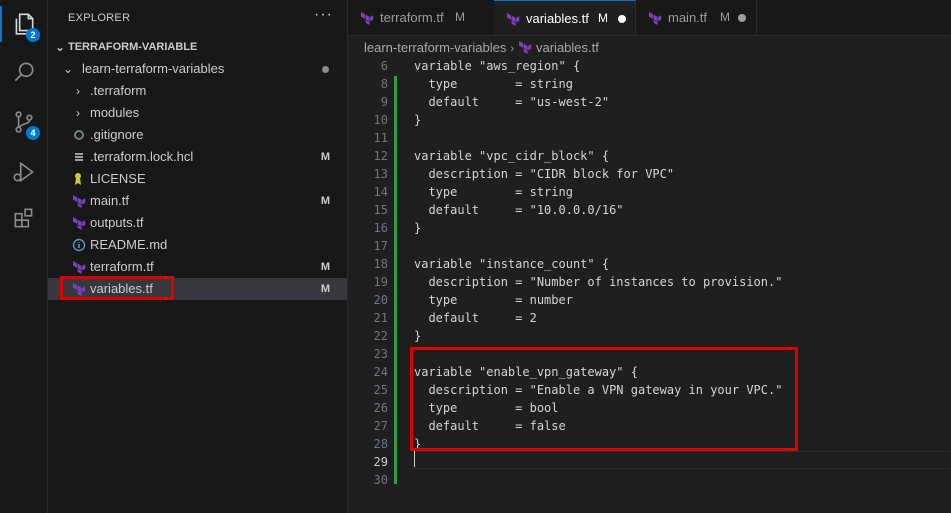  What do you see at coordinates (380, 192) in the screenshot?
I see `line-number: 14` at bounding box center [380, 192].